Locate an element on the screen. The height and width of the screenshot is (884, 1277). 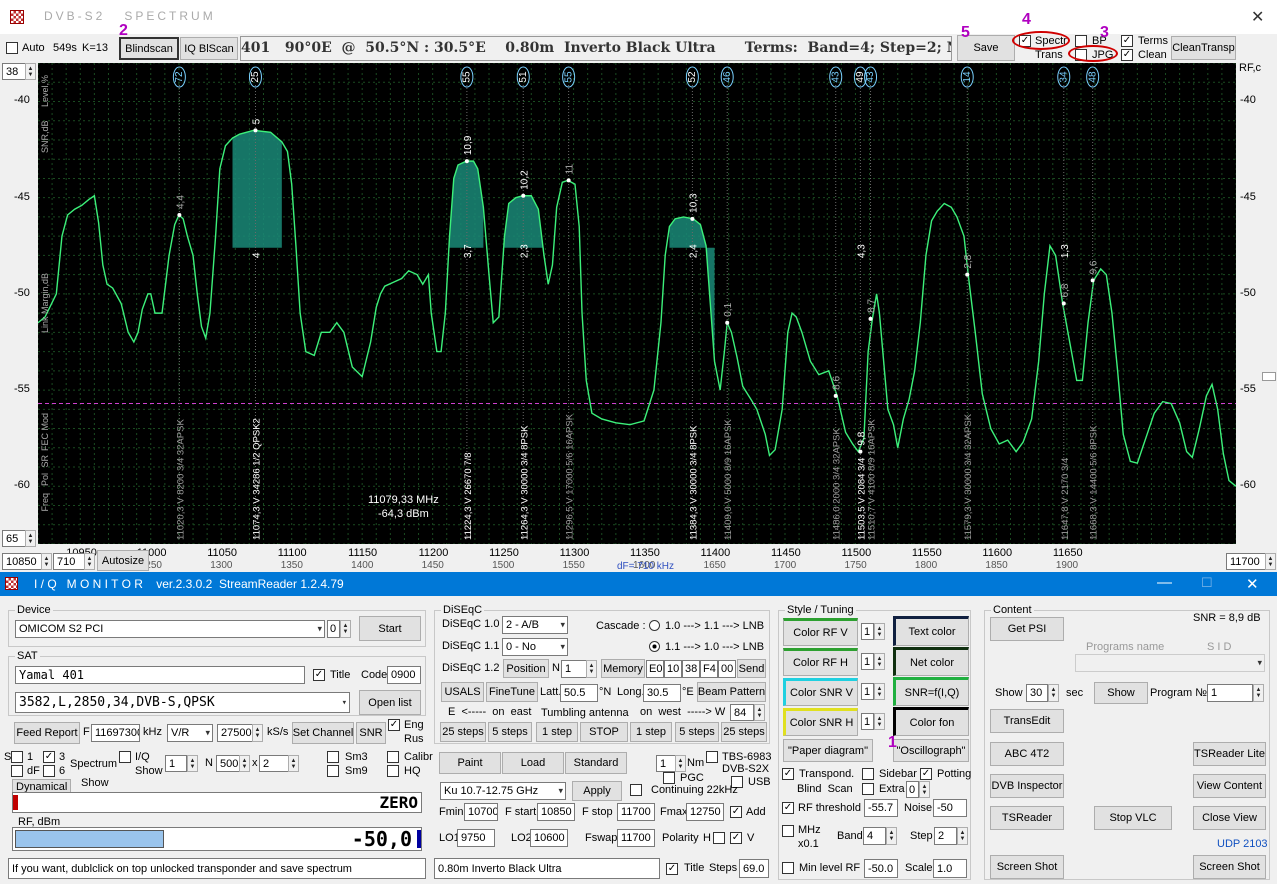
lo1-input: 9750 is located at coordinates (476, 838).